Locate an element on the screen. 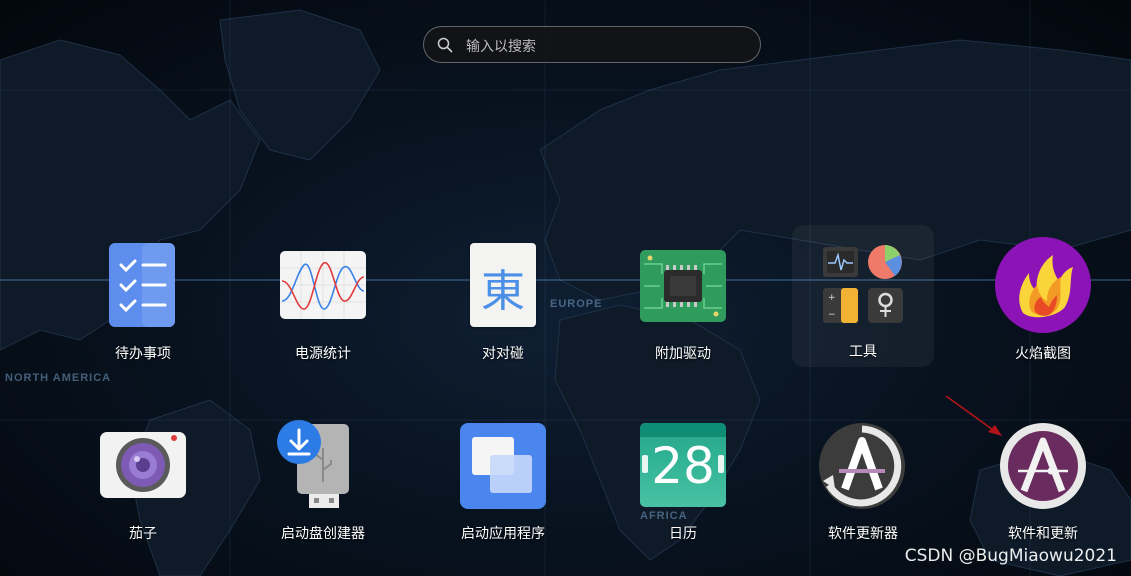 Image resolution: width=1131 pixels, height=576 pixels. app-software-updater: 软件更新器 is located at coordinates (863, 482).